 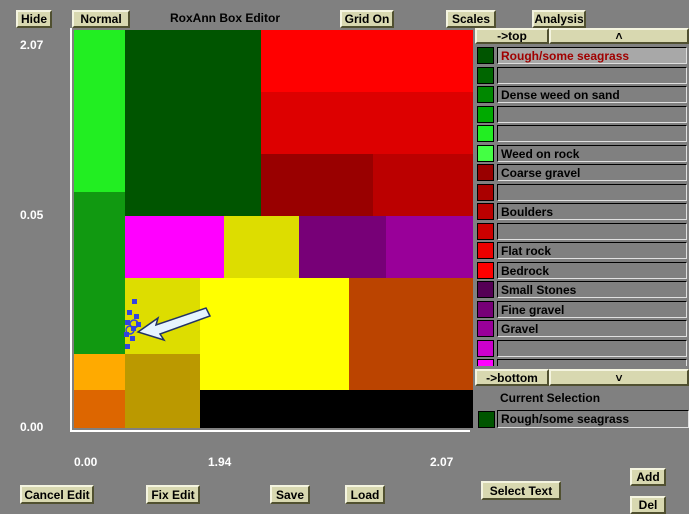 I want to click on list-item-label: Bedrock, so click(x=525, y=270).